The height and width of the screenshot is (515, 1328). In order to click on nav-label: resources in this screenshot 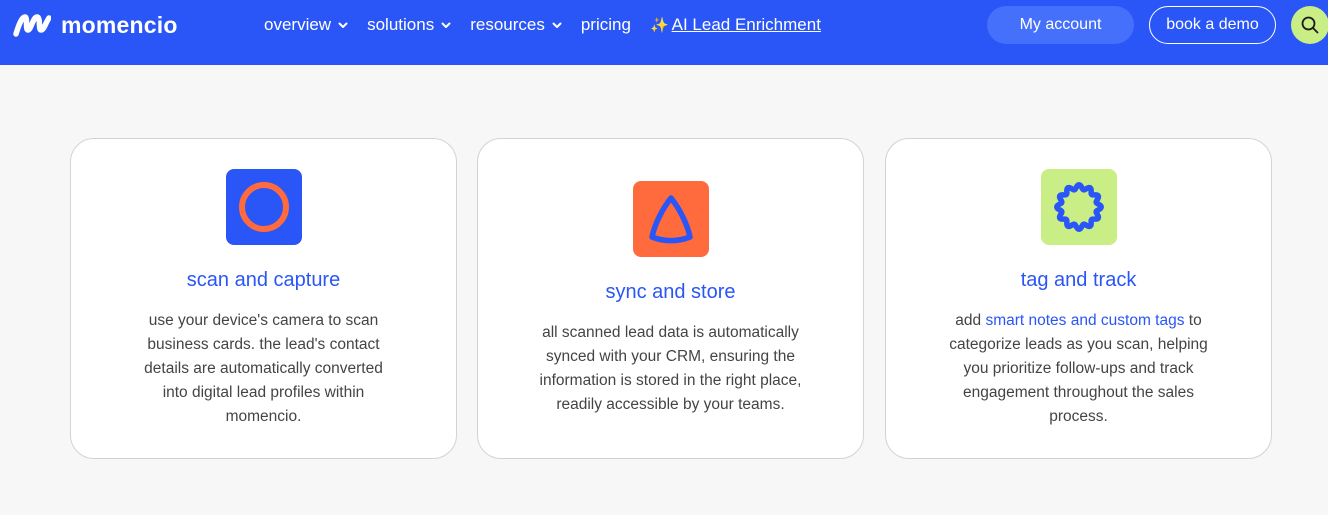, I will do `click(507, 24)`.